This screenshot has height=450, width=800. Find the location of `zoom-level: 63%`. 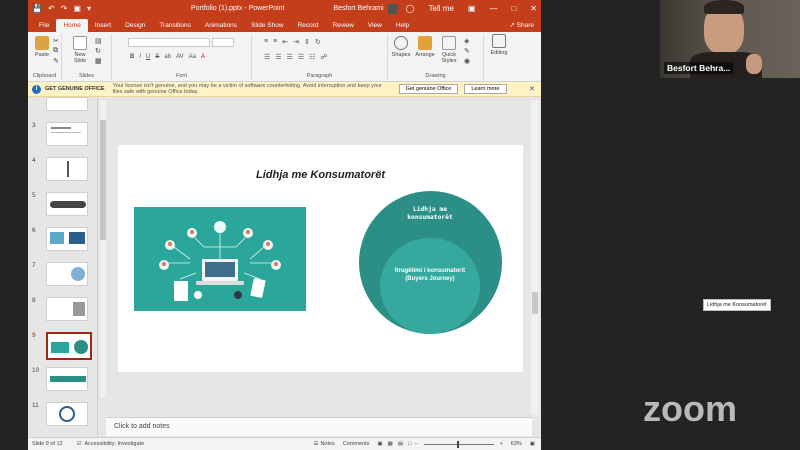

zoom-level: 63% is located at coordinates (516, 444).